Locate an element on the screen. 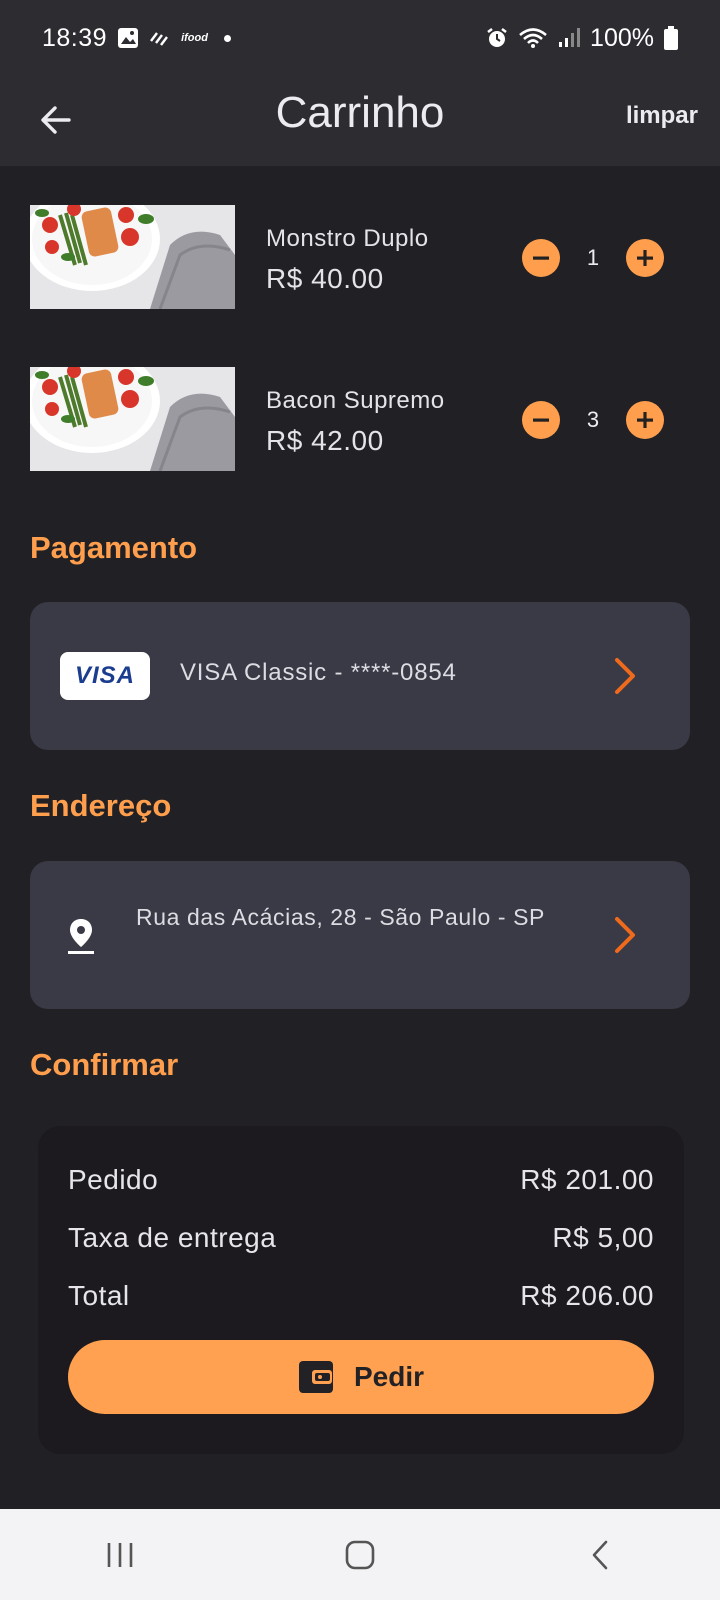  status-bar: 18:39 ifood 100% is located at coordinates (360, 38).